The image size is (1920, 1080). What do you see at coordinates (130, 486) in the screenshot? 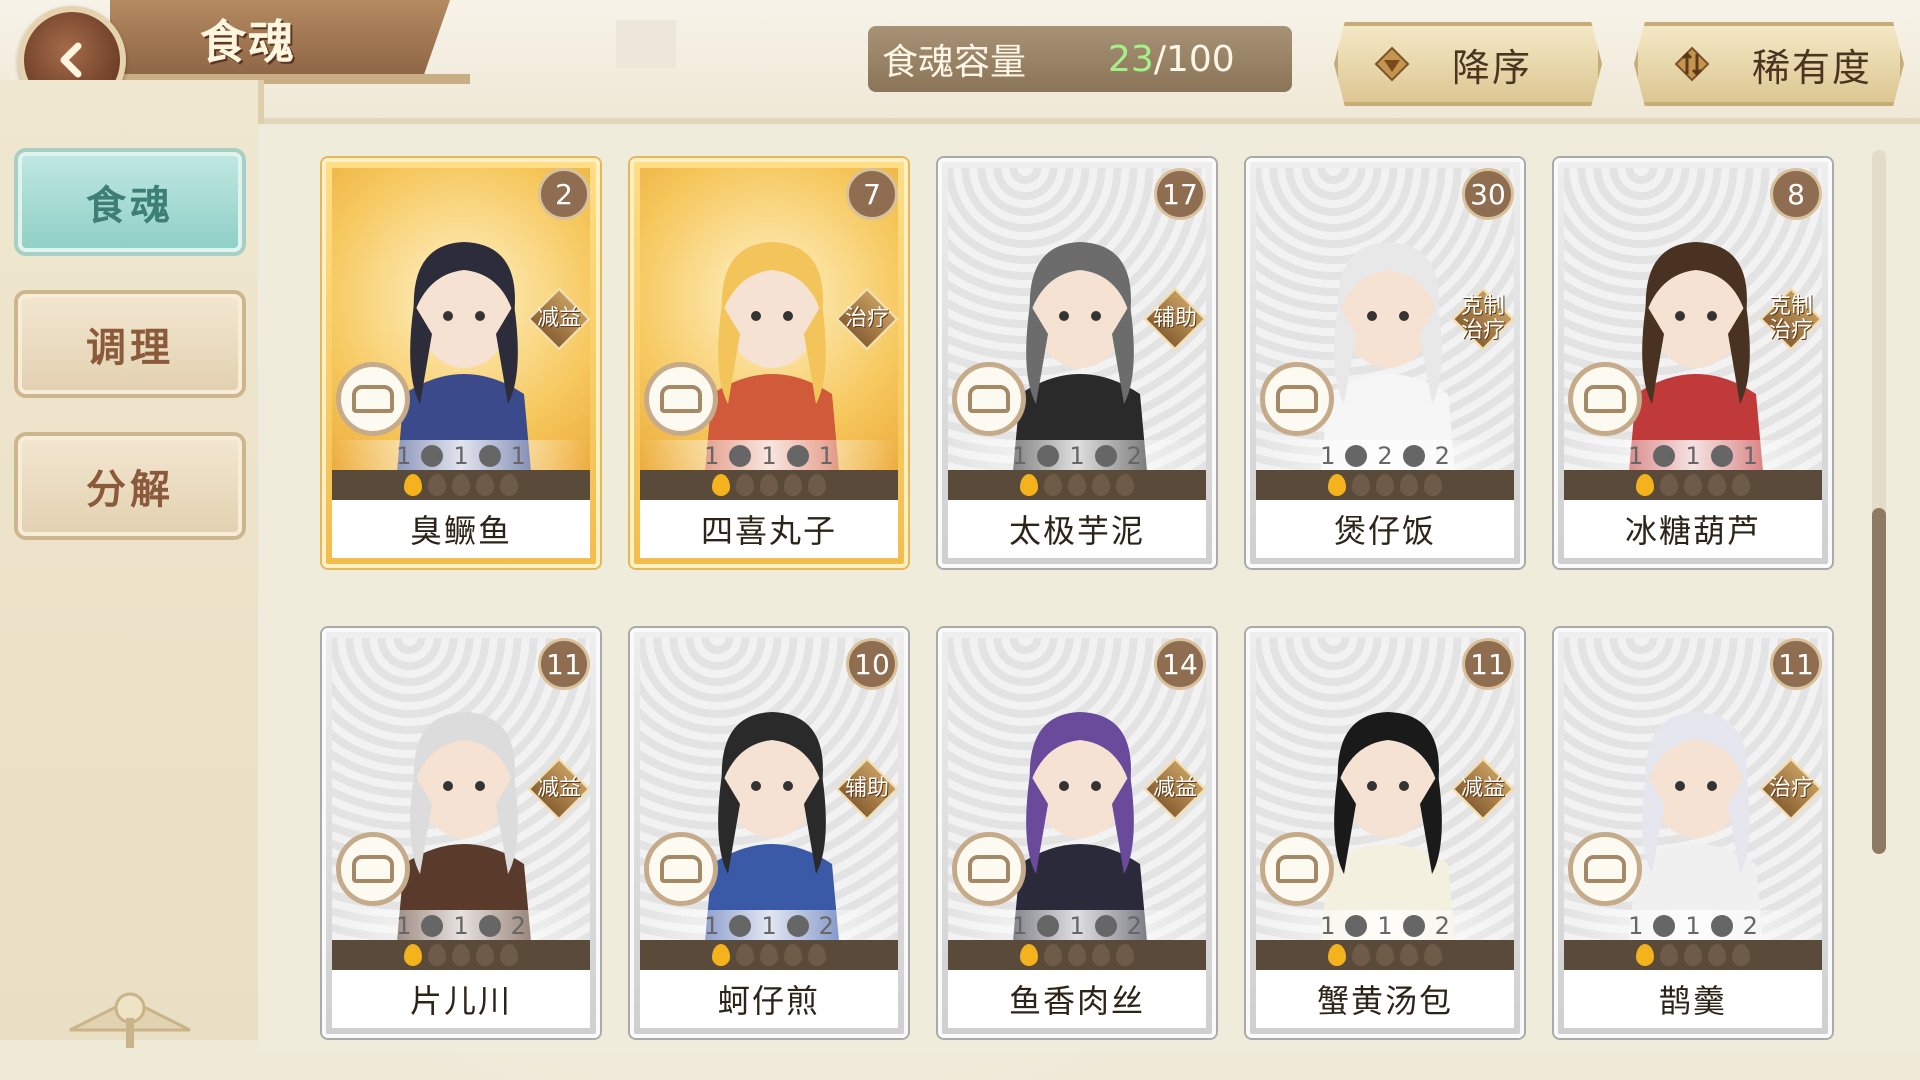
I see `sidebar-item-disassemble: 分解` at bounding box center [130, 486].